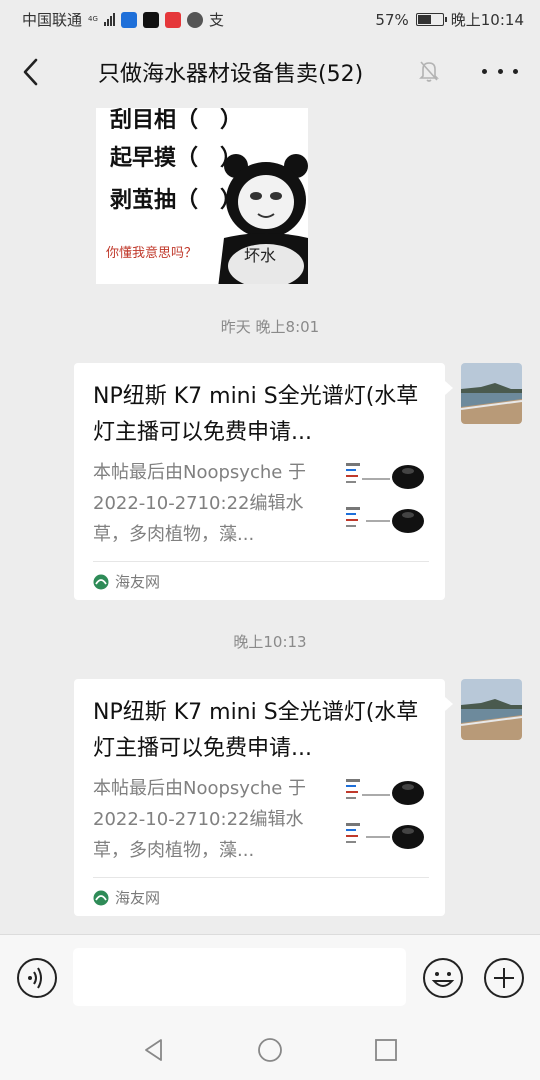 The width and height of the screenshot is (540, 1080). What do you see at coordinates (500, 71) in the screenshot?
I see `more-options-button` at bounding box center [500, 71].